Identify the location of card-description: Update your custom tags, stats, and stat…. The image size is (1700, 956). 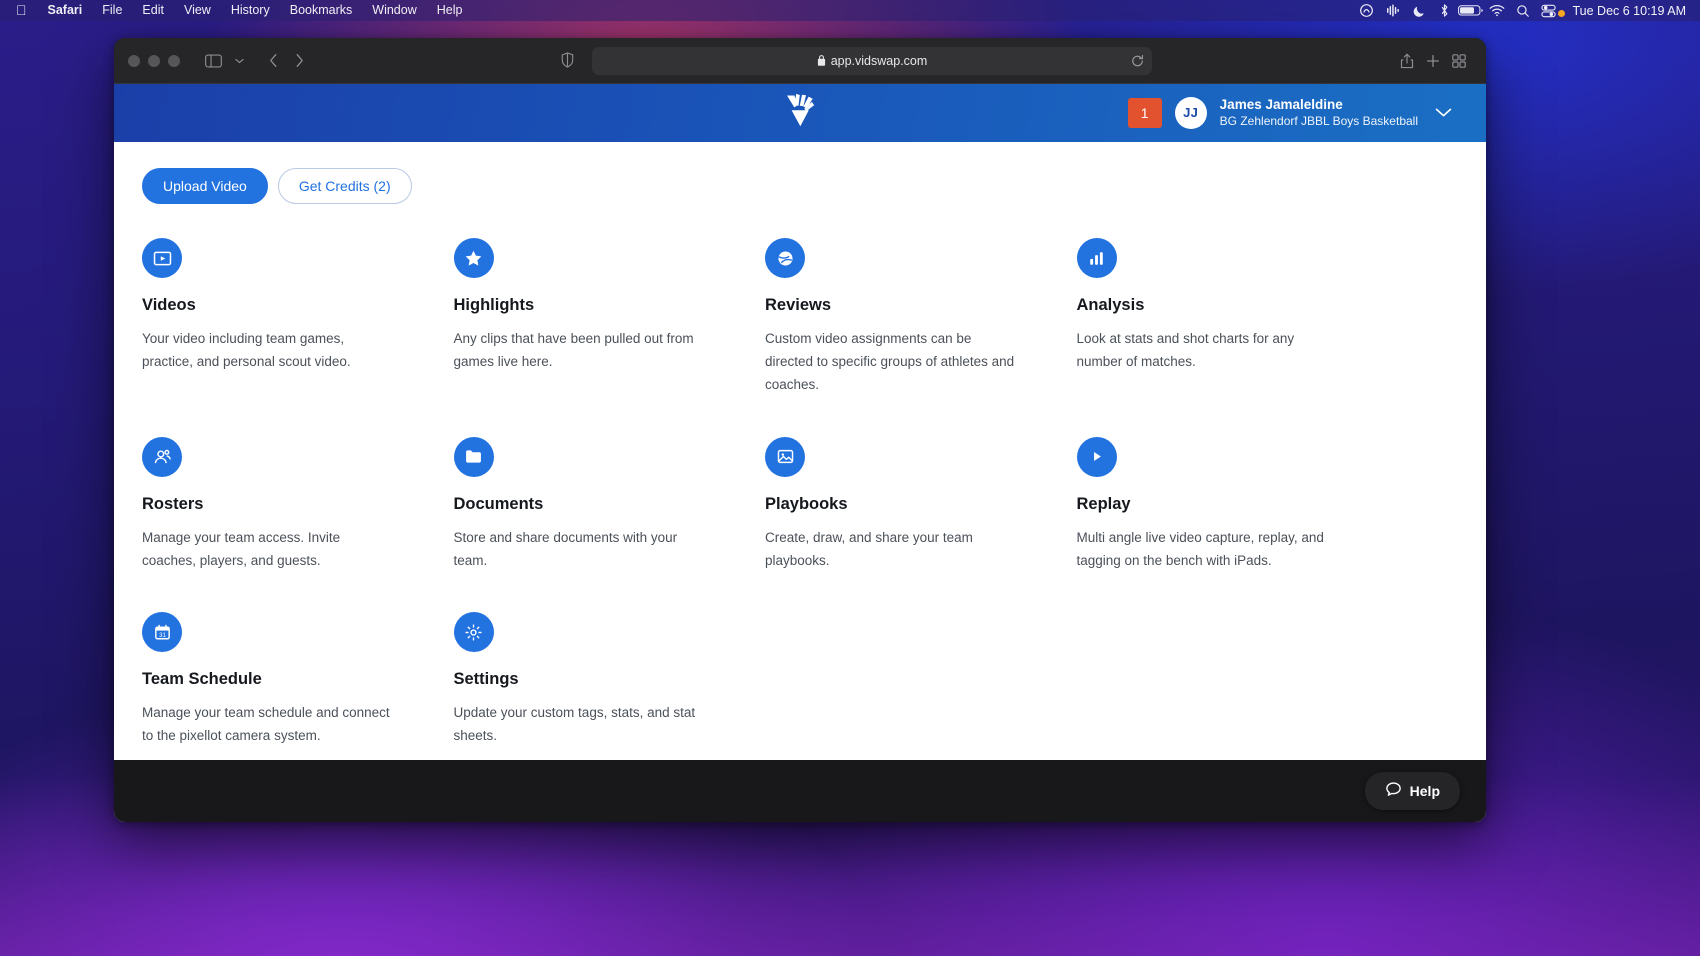
(574, 724).